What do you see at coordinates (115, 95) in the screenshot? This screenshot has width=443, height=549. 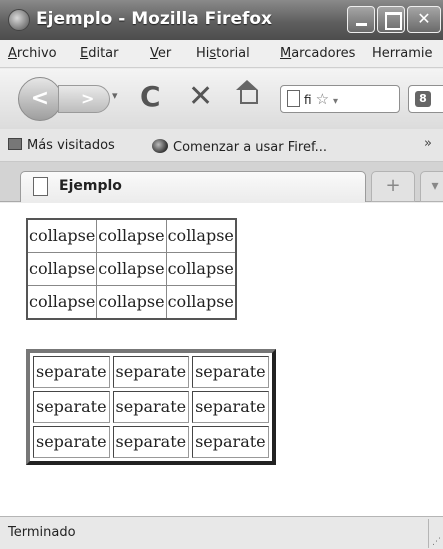 I see `history-dropdown-icon: ▾` at bounding box center [115, 95].